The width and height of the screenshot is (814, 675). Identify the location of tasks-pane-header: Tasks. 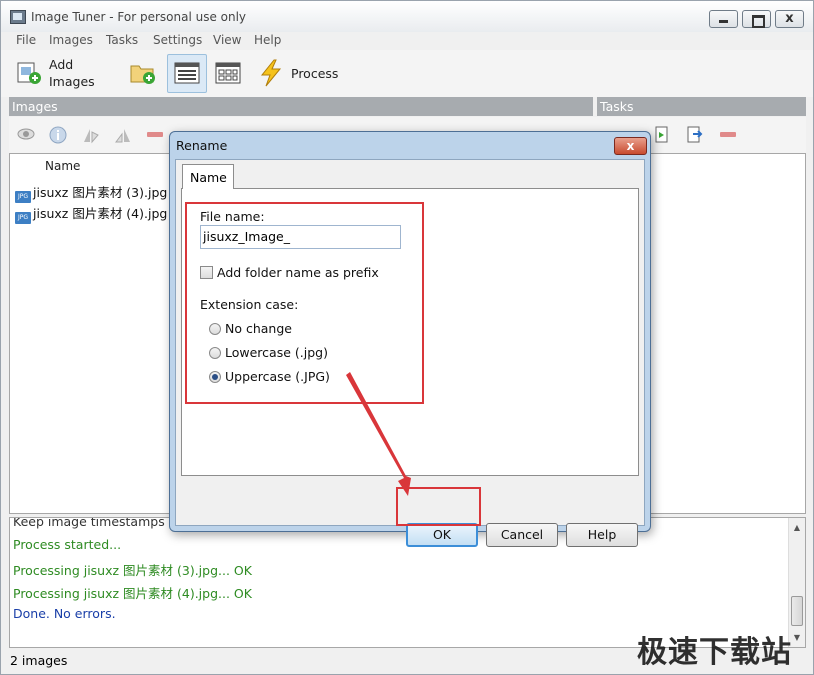
(701, 106).